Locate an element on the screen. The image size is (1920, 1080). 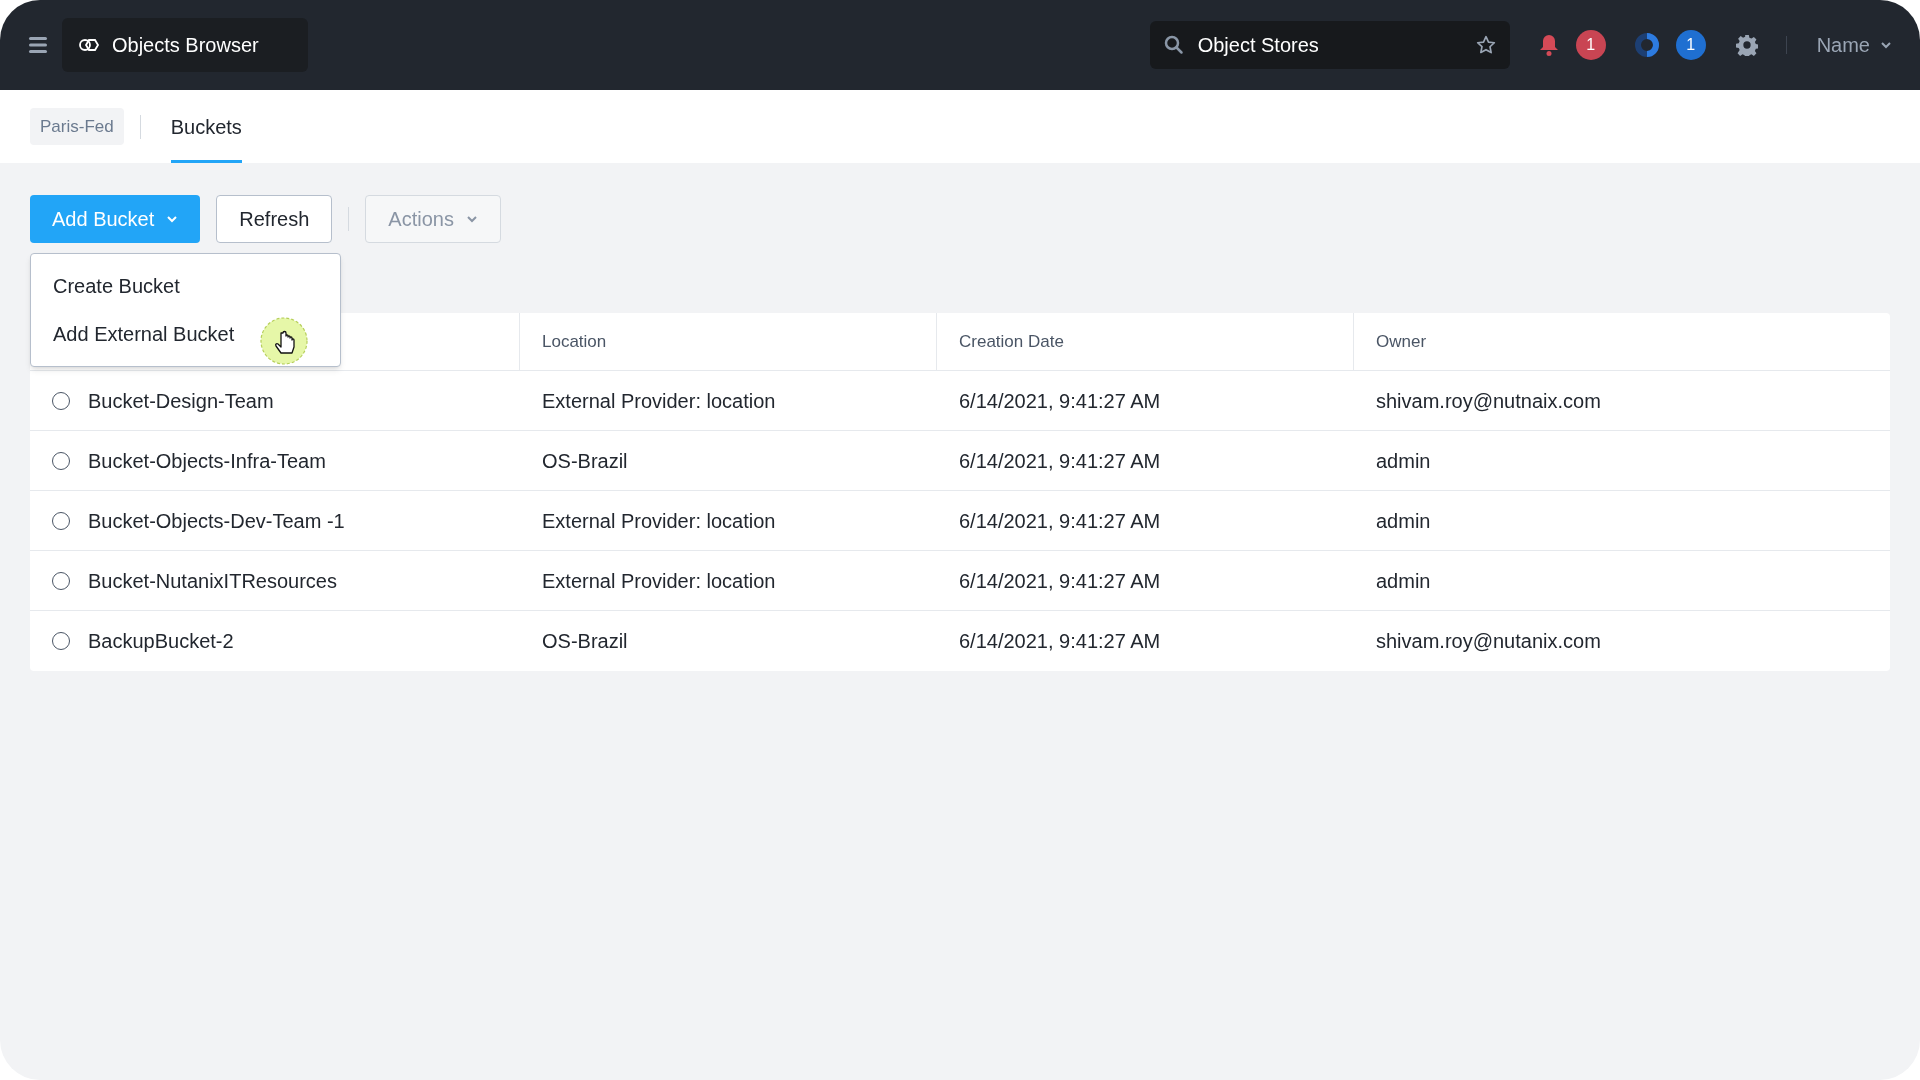
app-switcher: Objects Browser is located at coordinates (185, 45).